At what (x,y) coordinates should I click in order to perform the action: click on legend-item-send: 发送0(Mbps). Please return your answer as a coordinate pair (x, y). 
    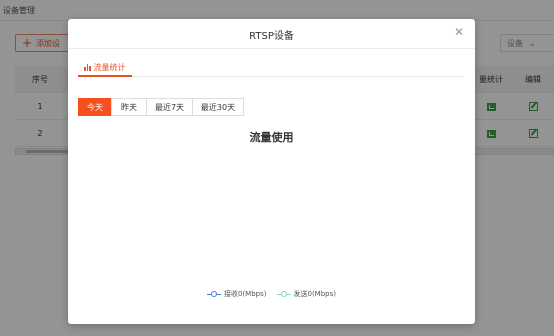
    Looking at the image, I should click on (306, 294).